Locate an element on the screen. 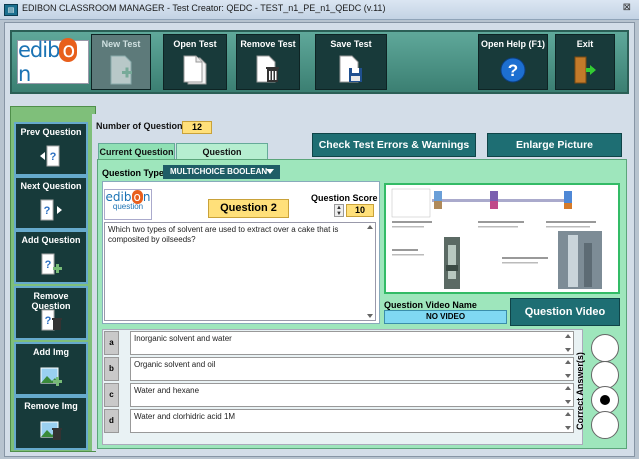 This screenshot has height=459, width=639. correct-answer-radio-a is located at coordinates (605, 348).